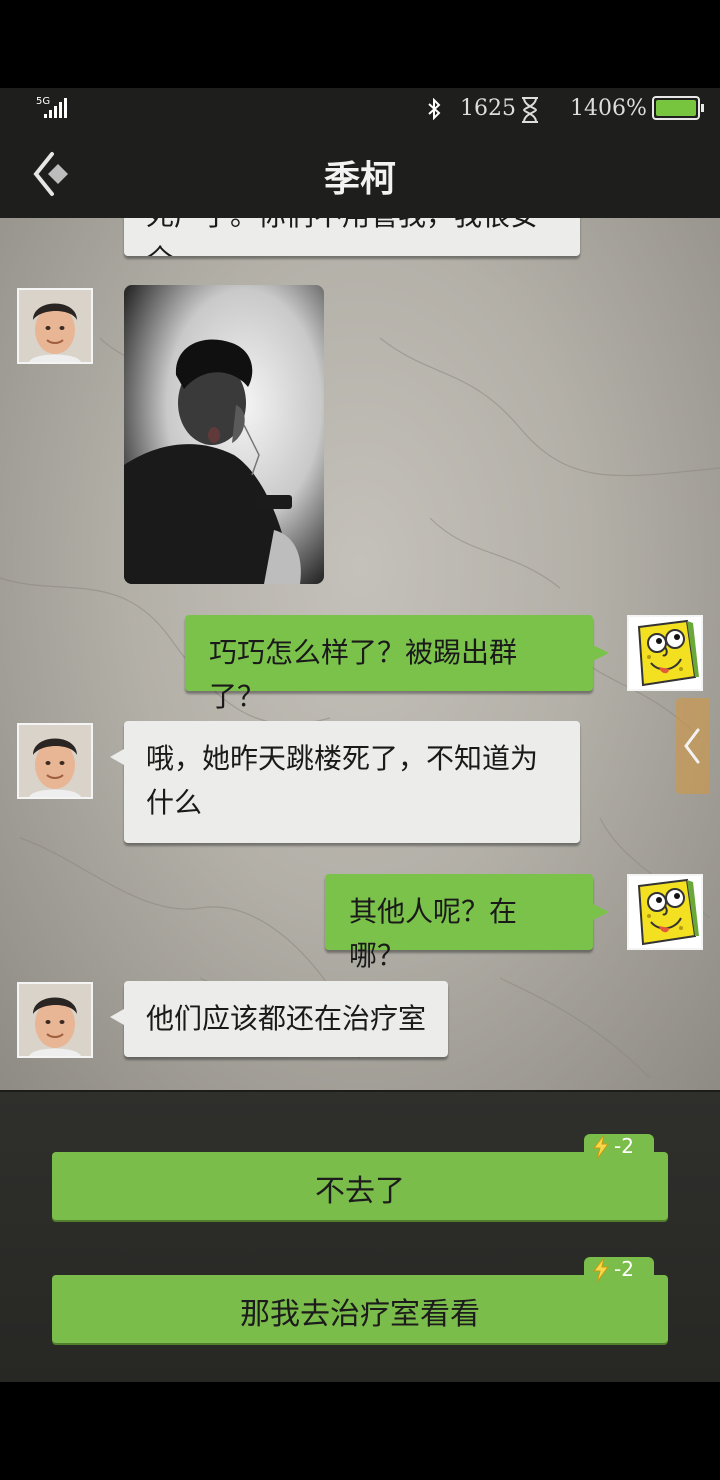 The image size is (720, 1480). I want to click on choice-label: 不去了, so click(360, 1191).